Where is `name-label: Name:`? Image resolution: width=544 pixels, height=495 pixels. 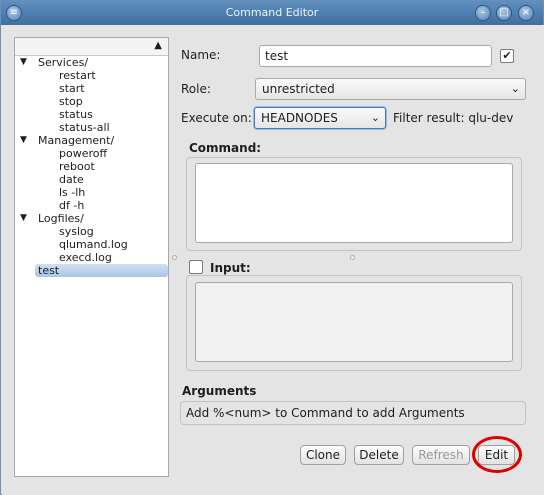
name-label: Name: is located at coordinates (201, 55).